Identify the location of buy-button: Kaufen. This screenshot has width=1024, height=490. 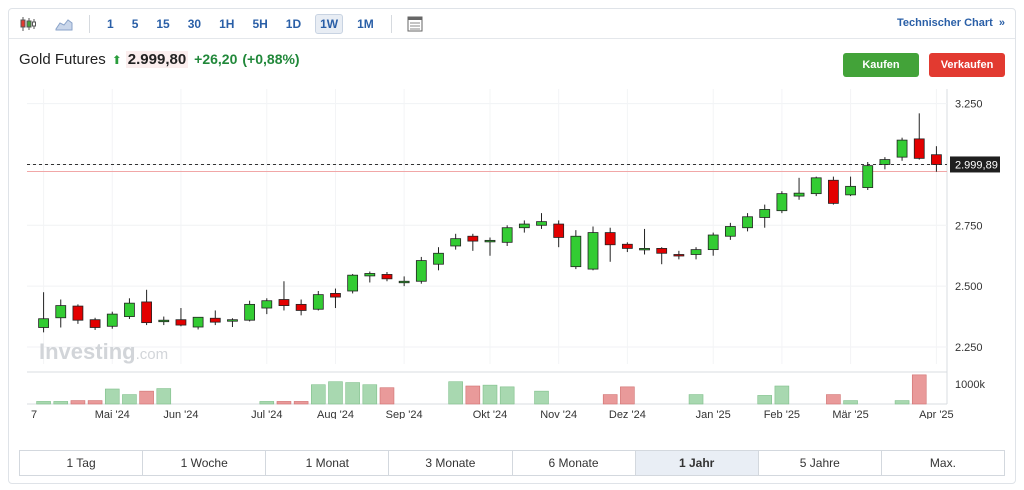
(881, 65).